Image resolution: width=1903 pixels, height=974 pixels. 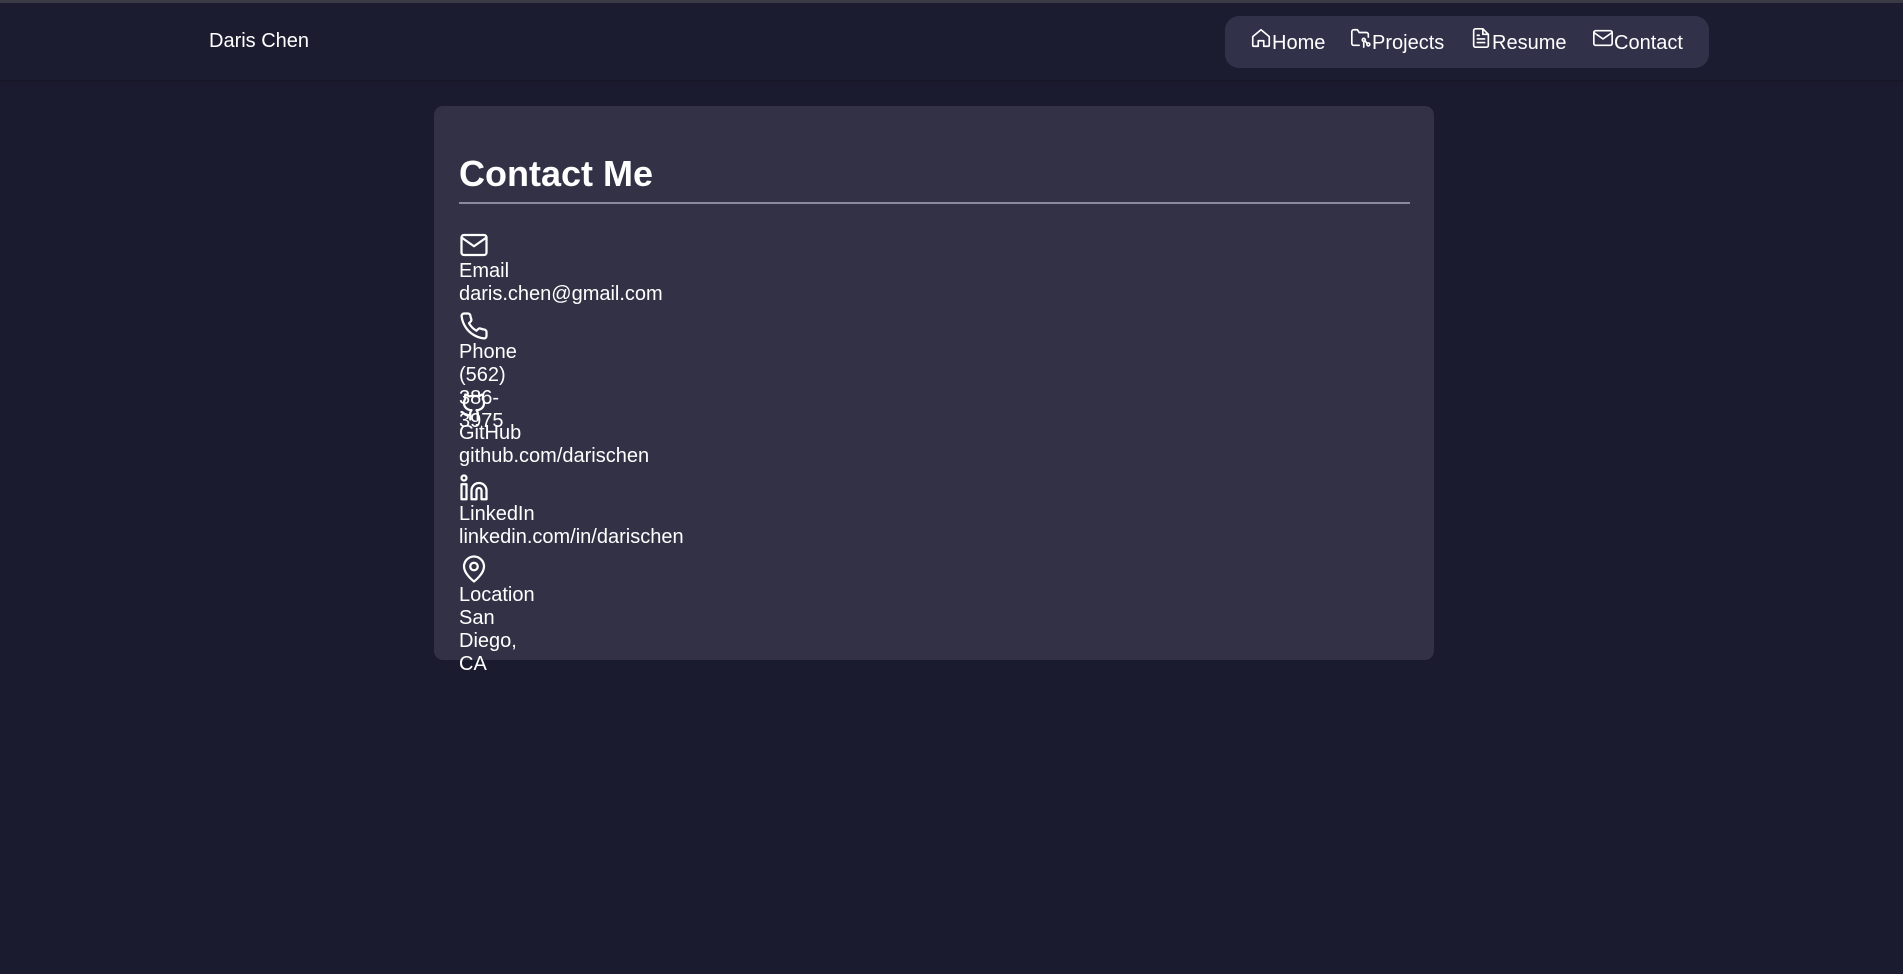 What do you see at coordinates (488, 371) in the screenshot?
I see `contact-item-phone: Phone (562) 386-3975` at bounding box center [488, 371].